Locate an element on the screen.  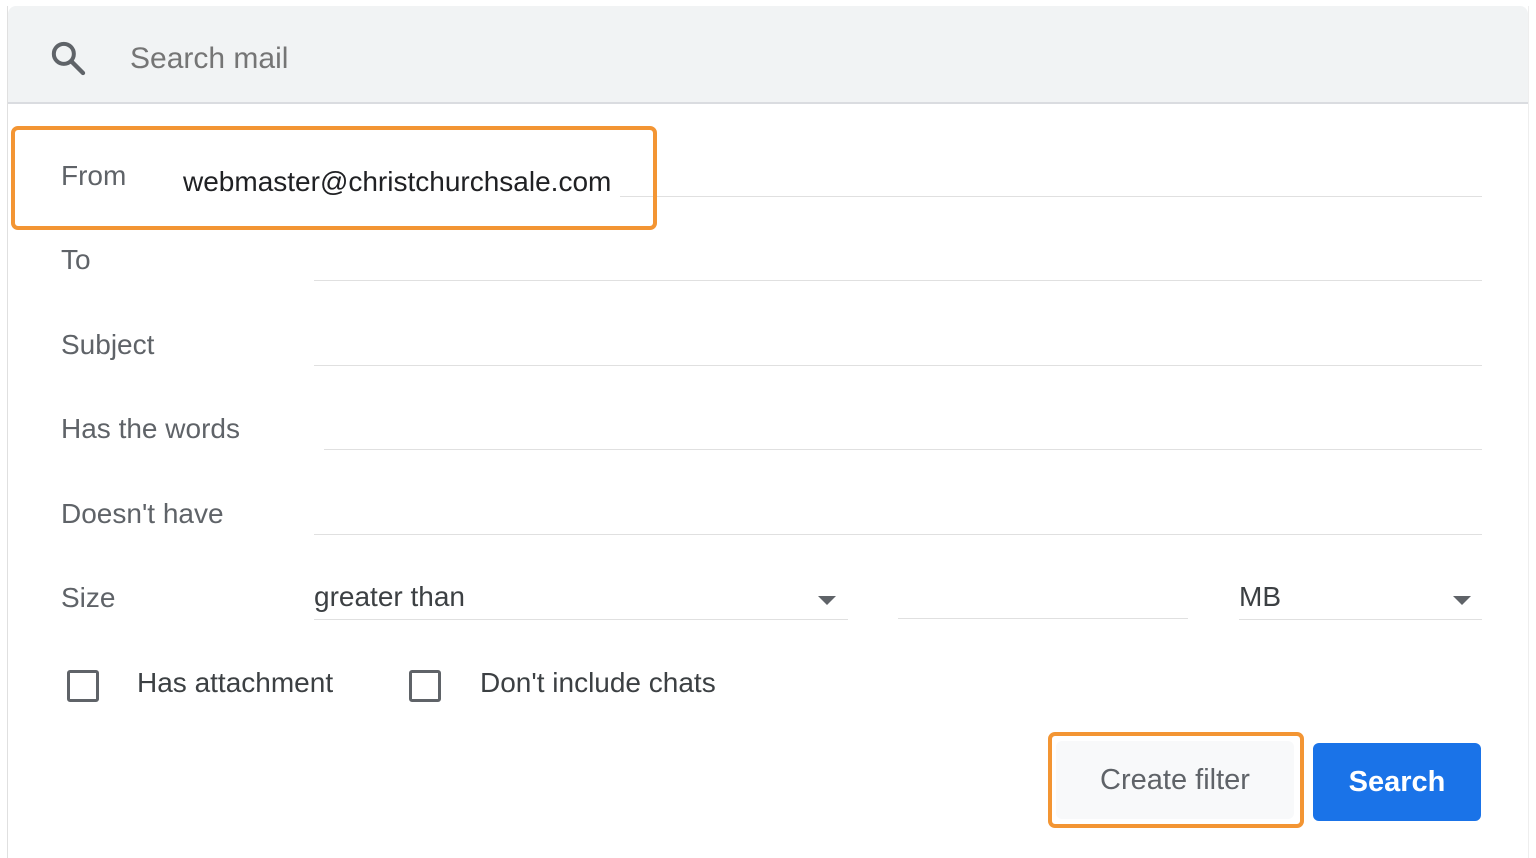
doesnt-have-field-underline is located at coordinates (898, 534).